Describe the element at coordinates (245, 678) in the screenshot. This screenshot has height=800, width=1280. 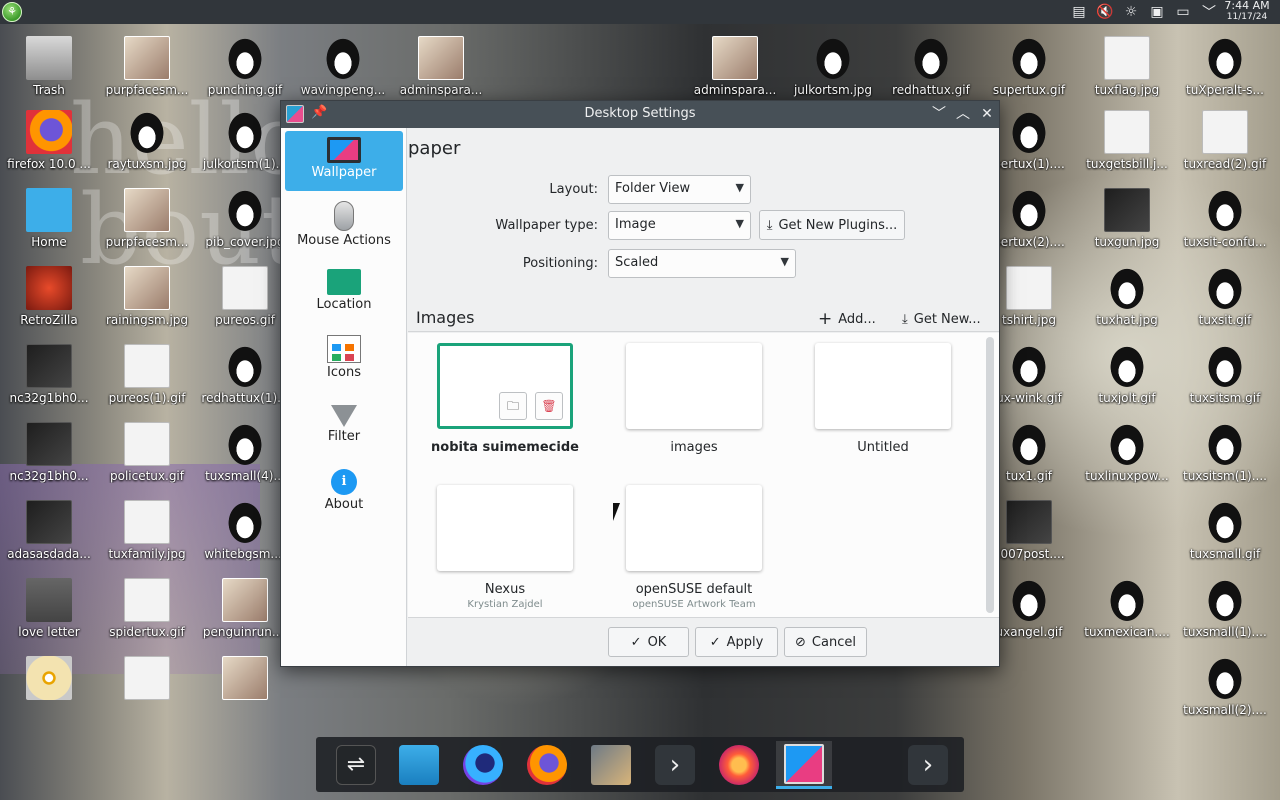
I see `photo-icon` at that location.